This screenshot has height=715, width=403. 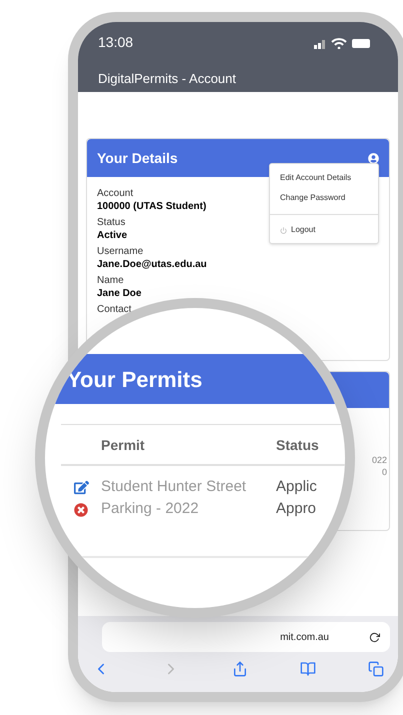 What do you see at coordinates (296, 487) in the screenshot?
I see `table-cell-text: Applic` at bounding box center [296, 487].